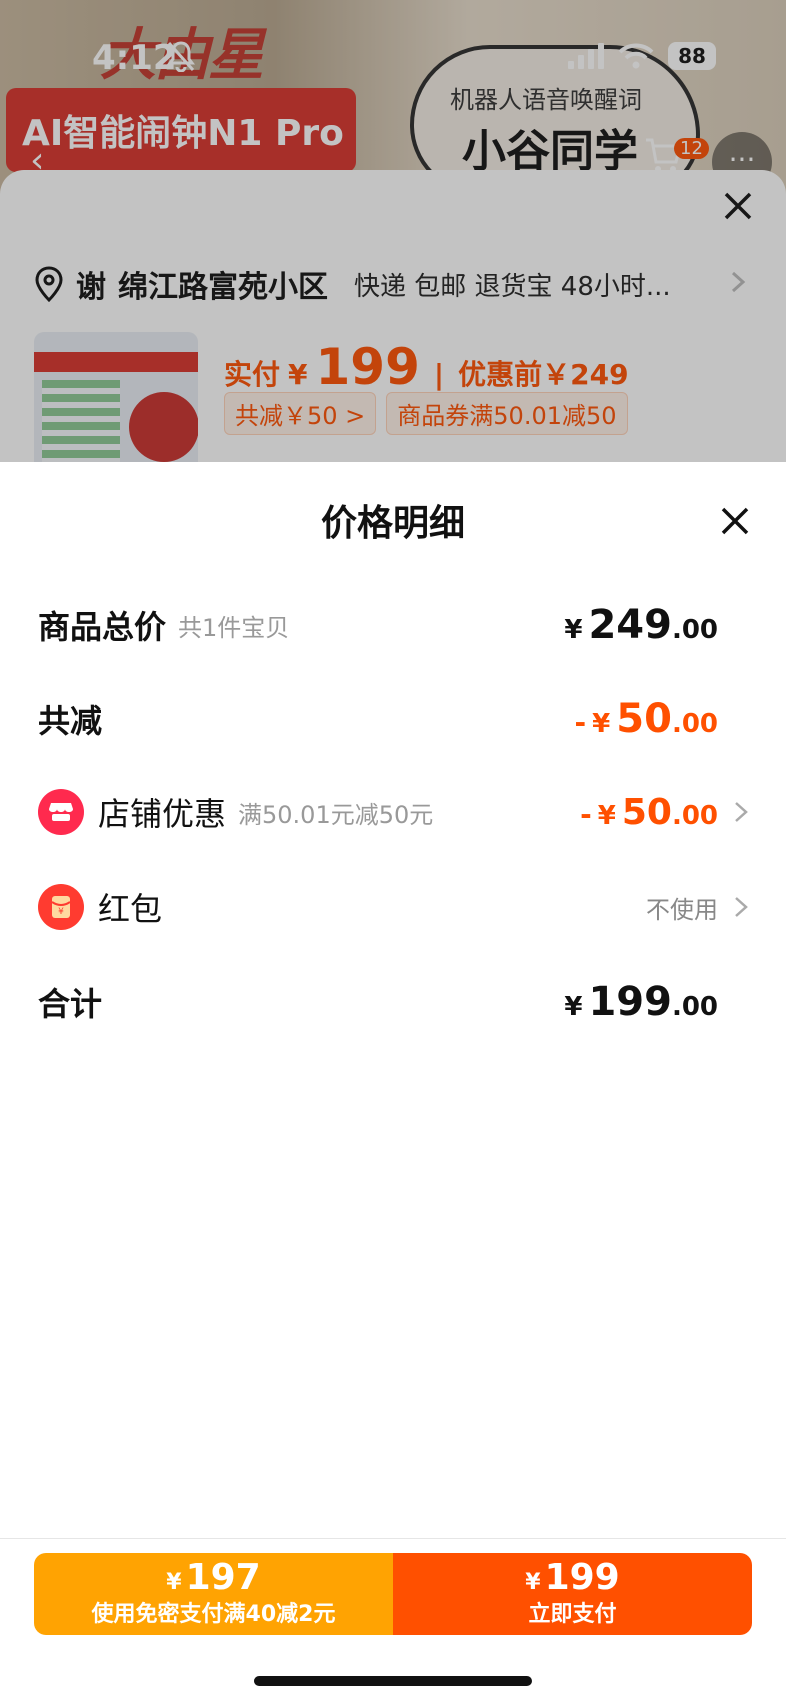 The height and width of the screenshot is (1704, 786). What do you see at coordinates (572, 1614) in the screenshot?
I see `pay-right-desc: 立即支付` at bounding box center [572, 1614].